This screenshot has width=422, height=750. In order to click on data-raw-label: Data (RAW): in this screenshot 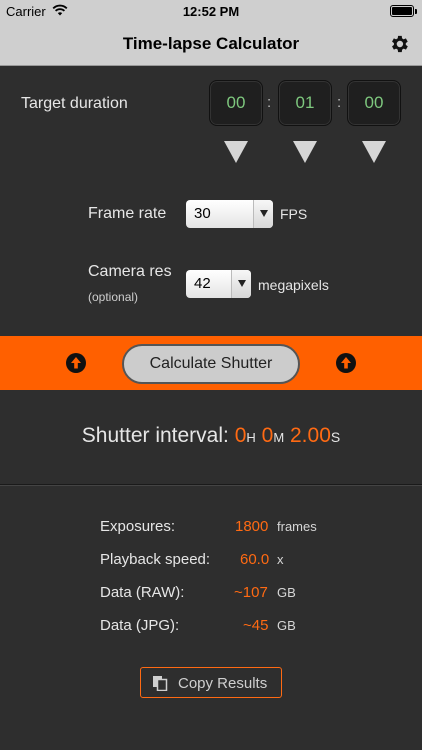, I will do `click(142, 592)`.